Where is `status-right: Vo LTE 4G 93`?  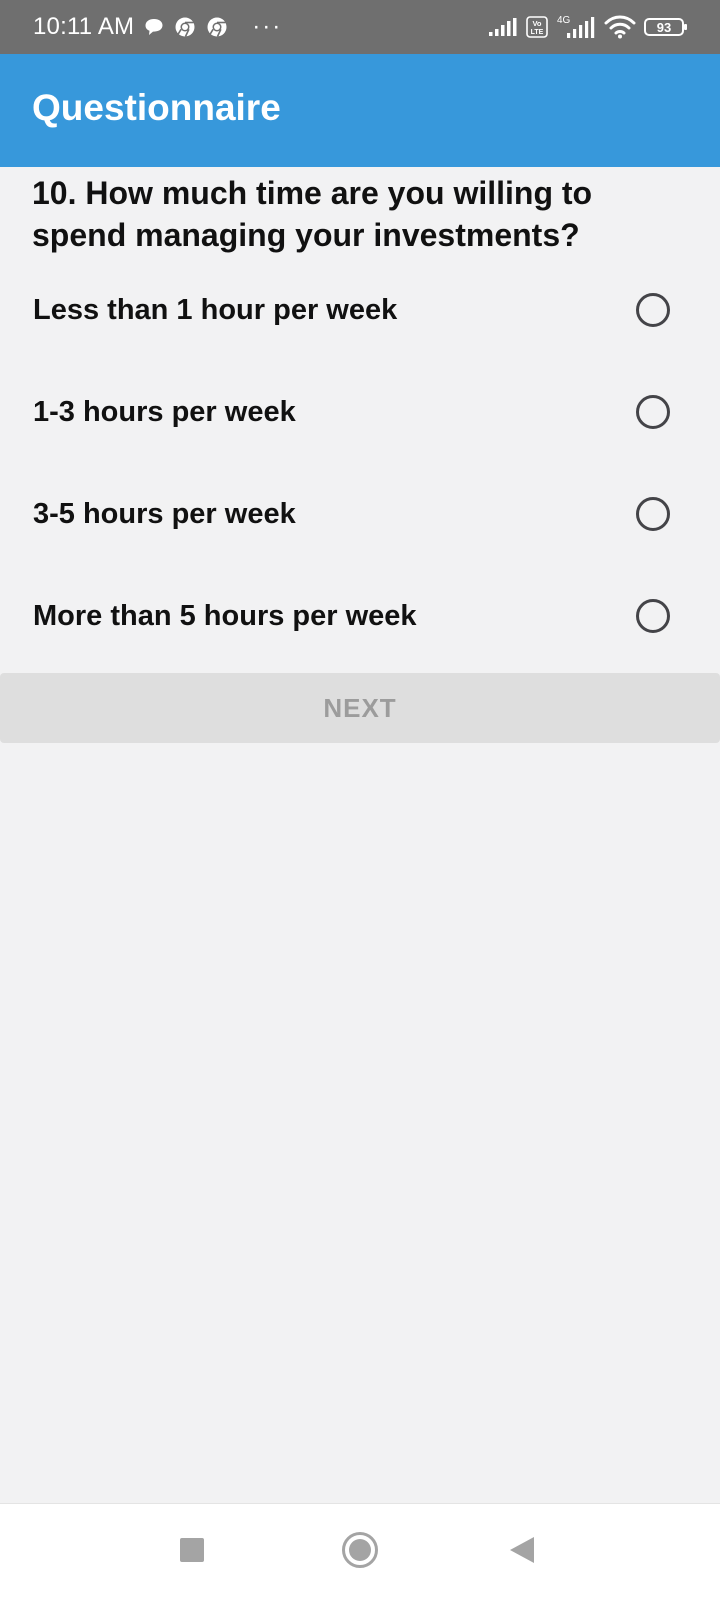 status-right: Vo LTE 4G 93 is located at coordinates (587, 27).